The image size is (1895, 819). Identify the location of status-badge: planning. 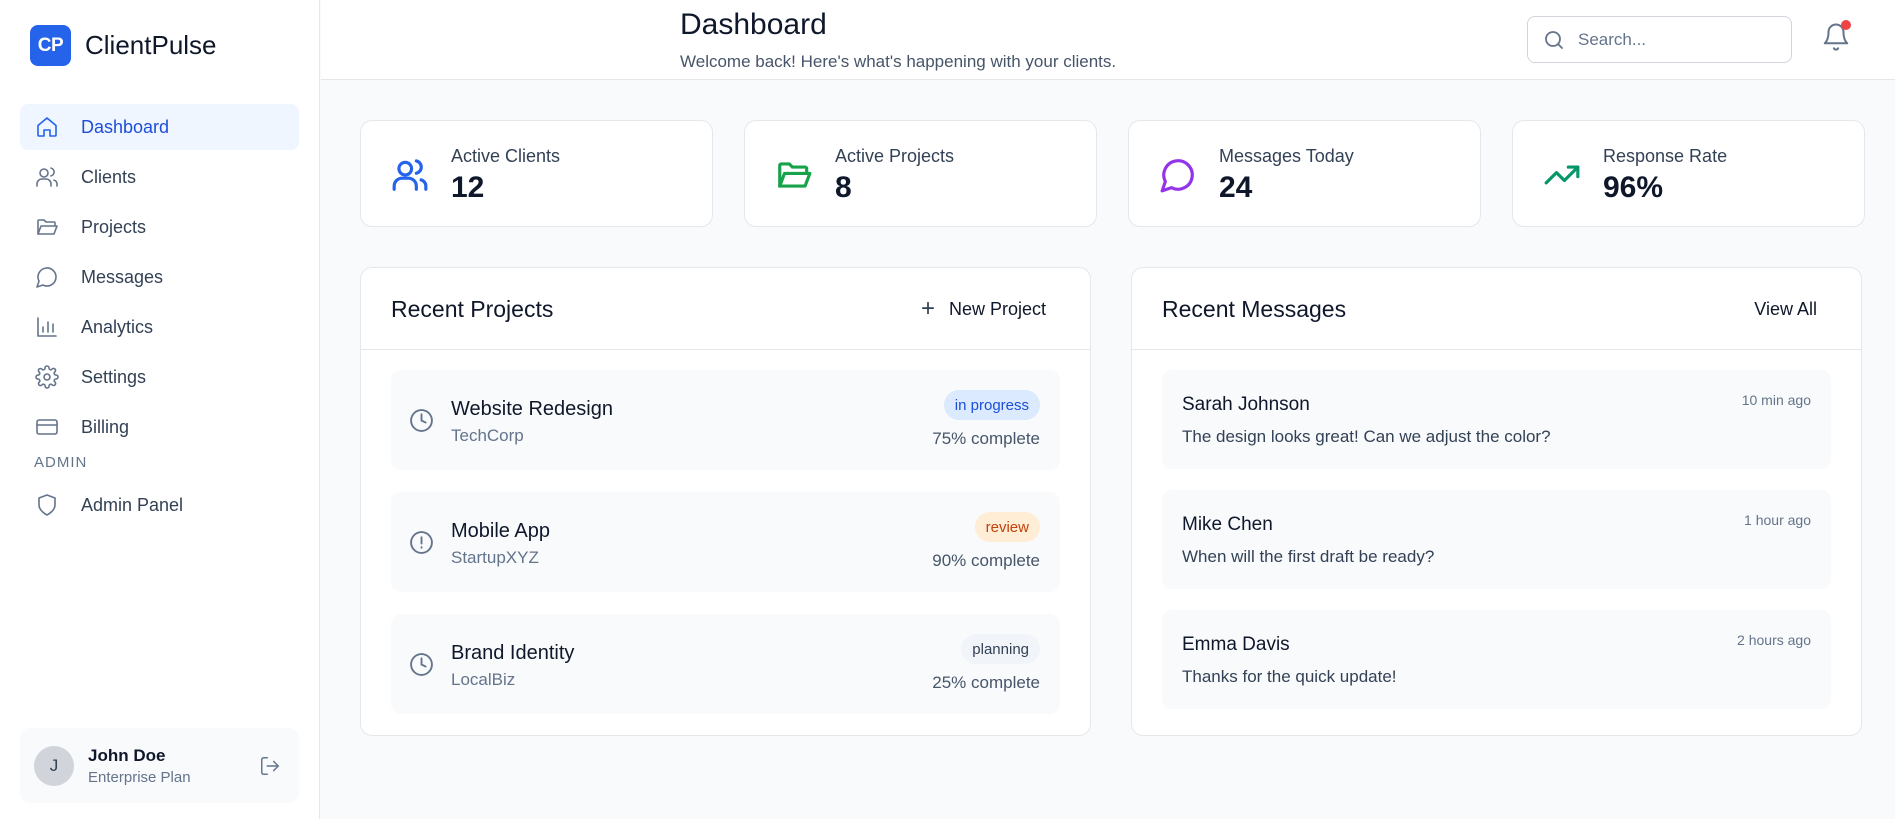
(1000, 649).